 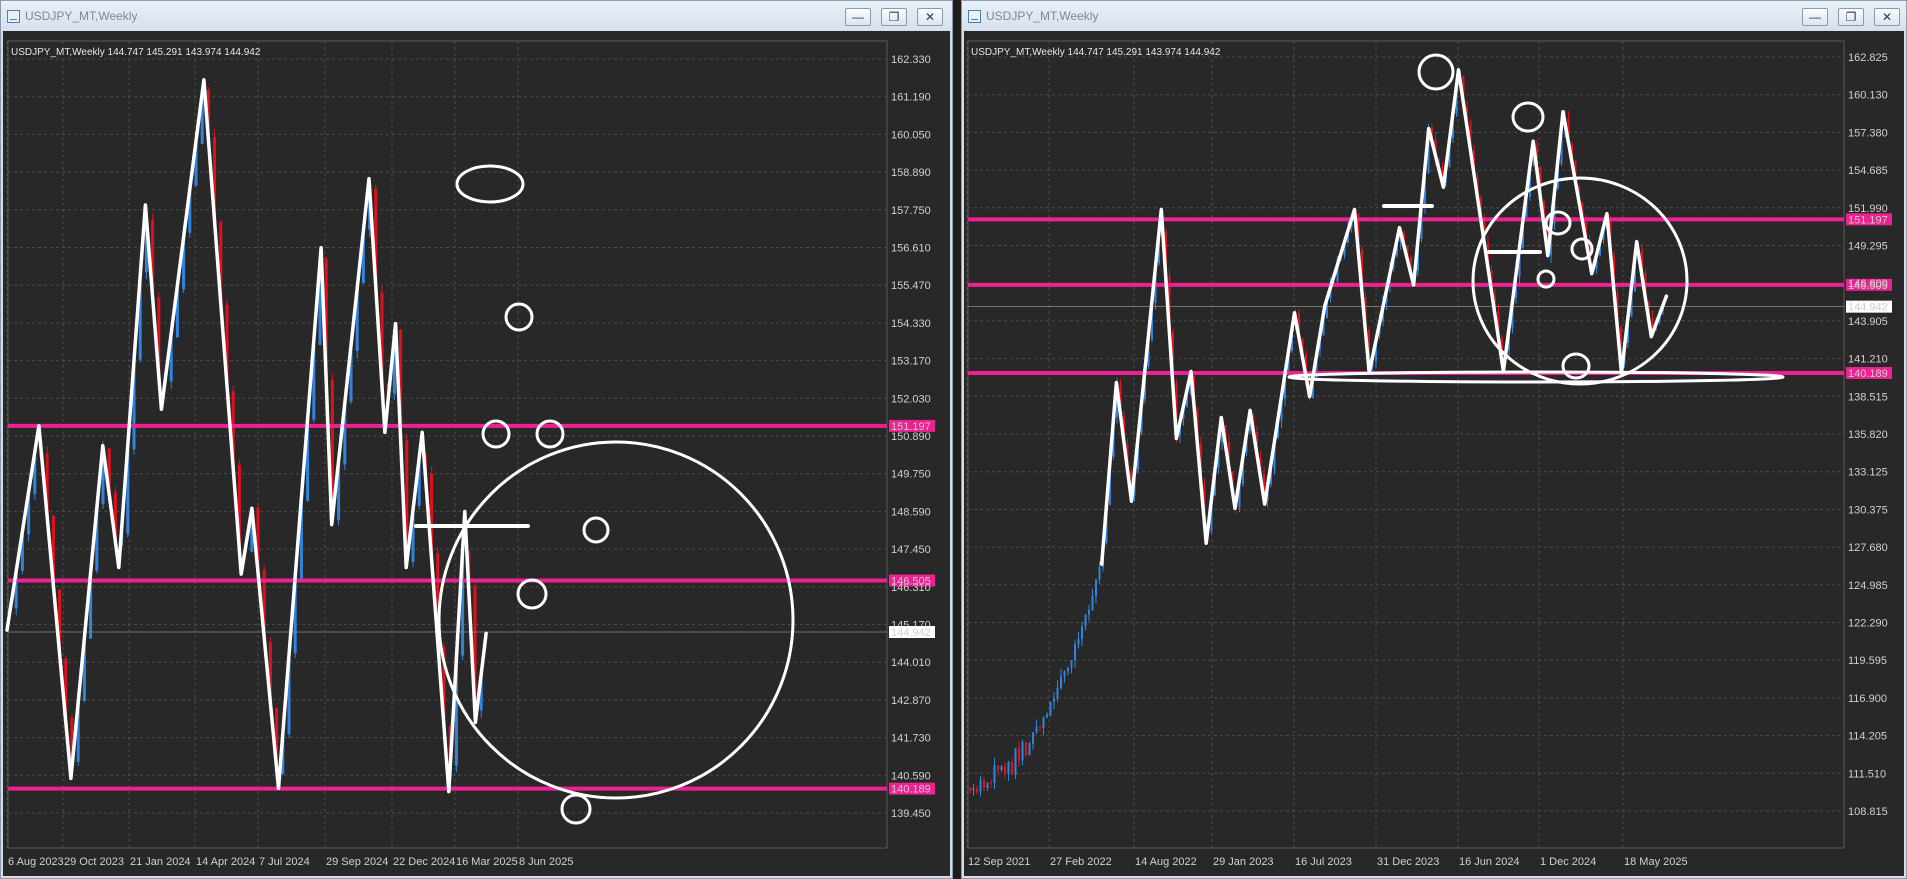 I want to click on x-axis-tick-label: 8 Jun 2025, so click(x=546, y=862).